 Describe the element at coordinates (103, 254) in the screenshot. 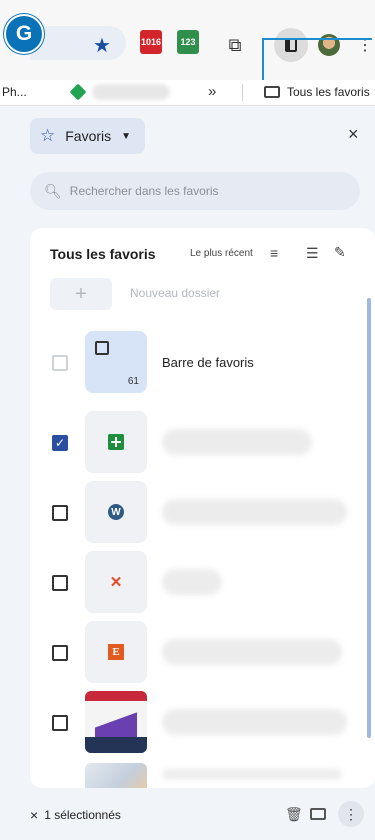

I see `list-title: Tous les favoris` at that location.